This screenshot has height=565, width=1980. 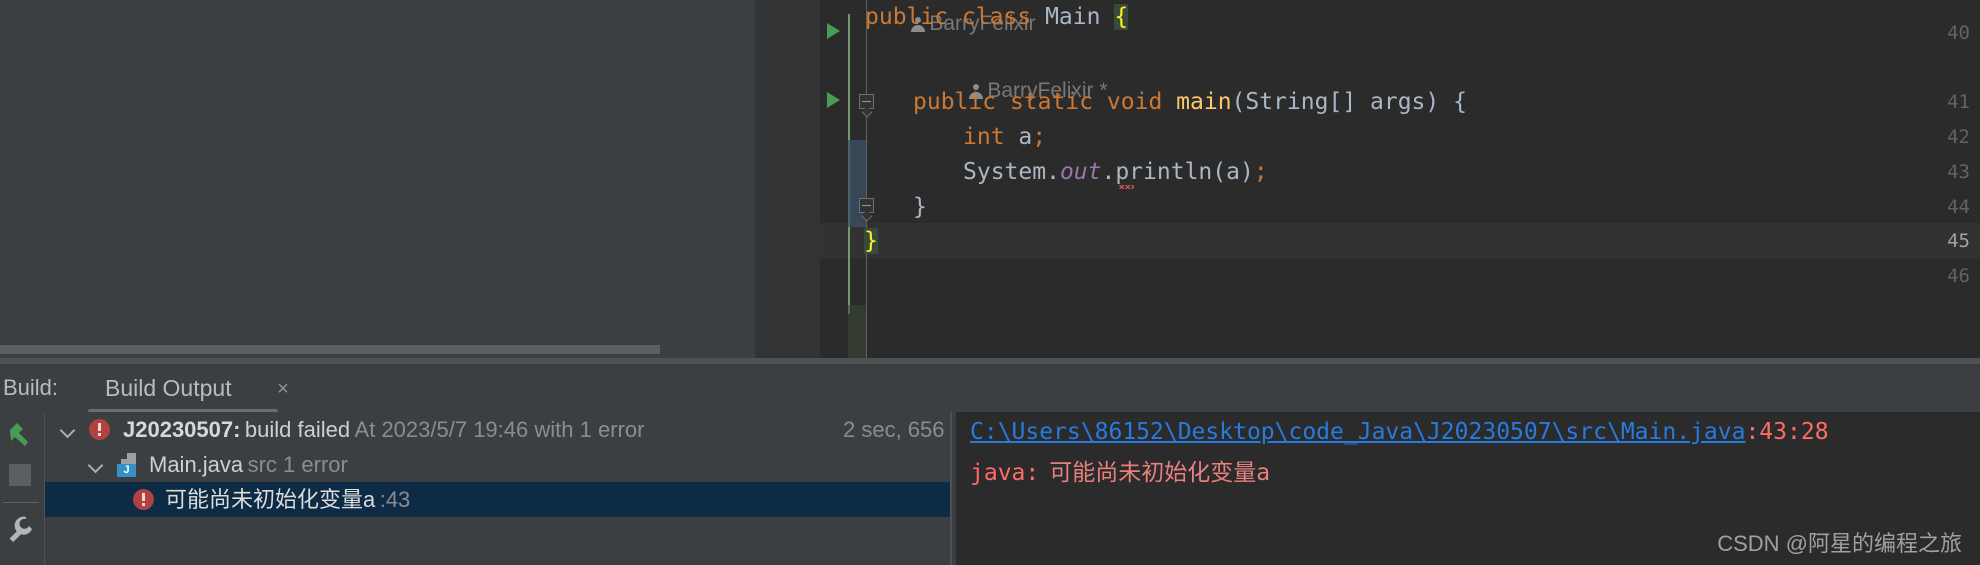 I want to click on console-error-line: java: 可能尚未初始化变量a, so click(x=1120, y=473).